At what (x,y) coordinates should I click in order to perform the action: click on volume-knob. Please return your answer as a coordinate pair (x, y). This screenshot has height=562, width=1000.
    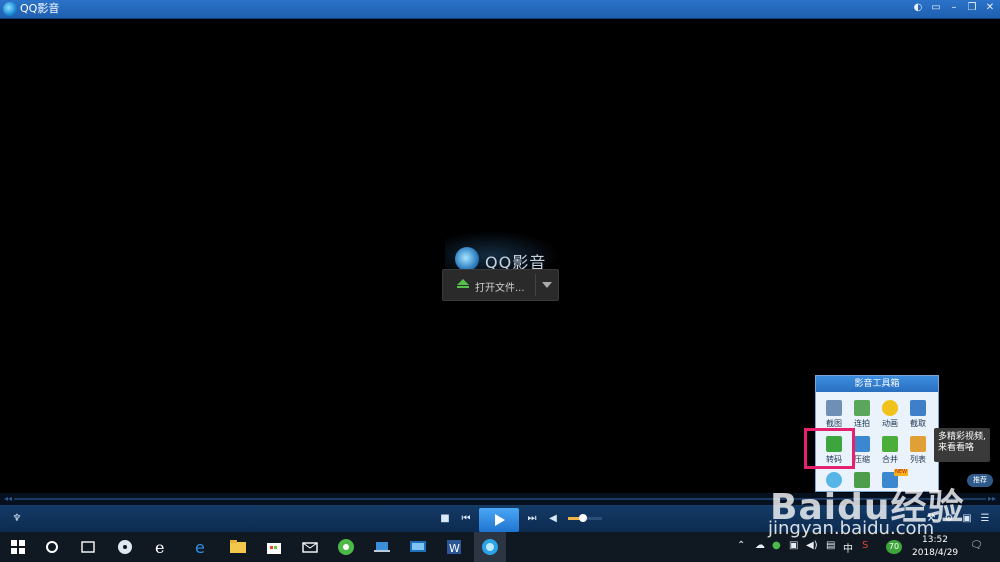
    Looking at the image, I should click on (583, 518).